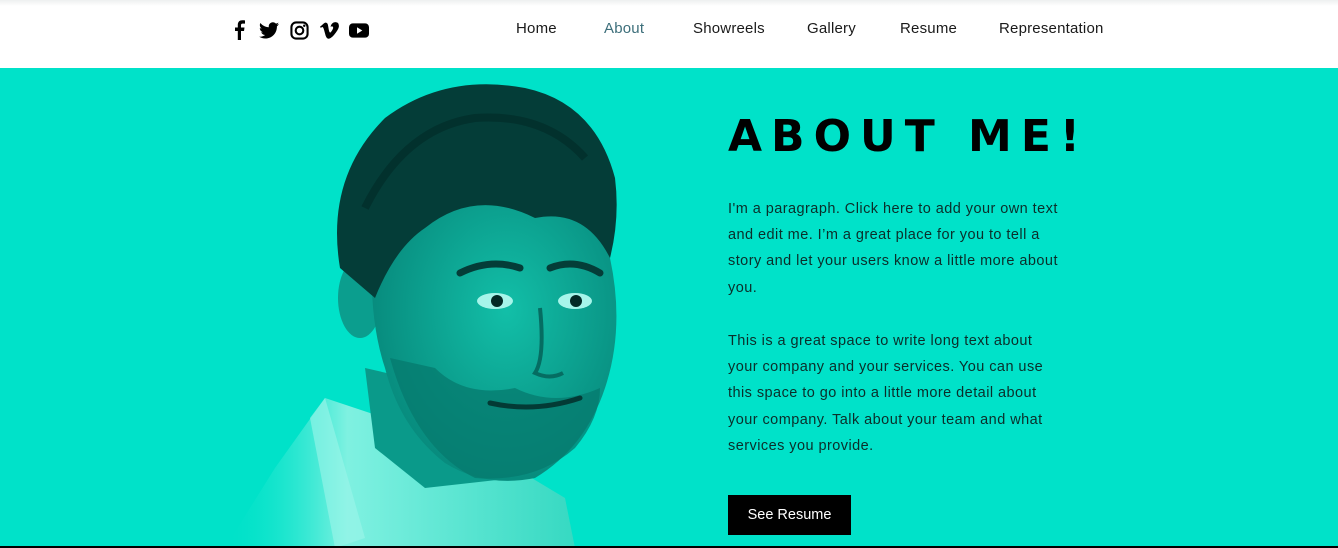  I want to click on nav-item-home: Home, so click(536, 28).